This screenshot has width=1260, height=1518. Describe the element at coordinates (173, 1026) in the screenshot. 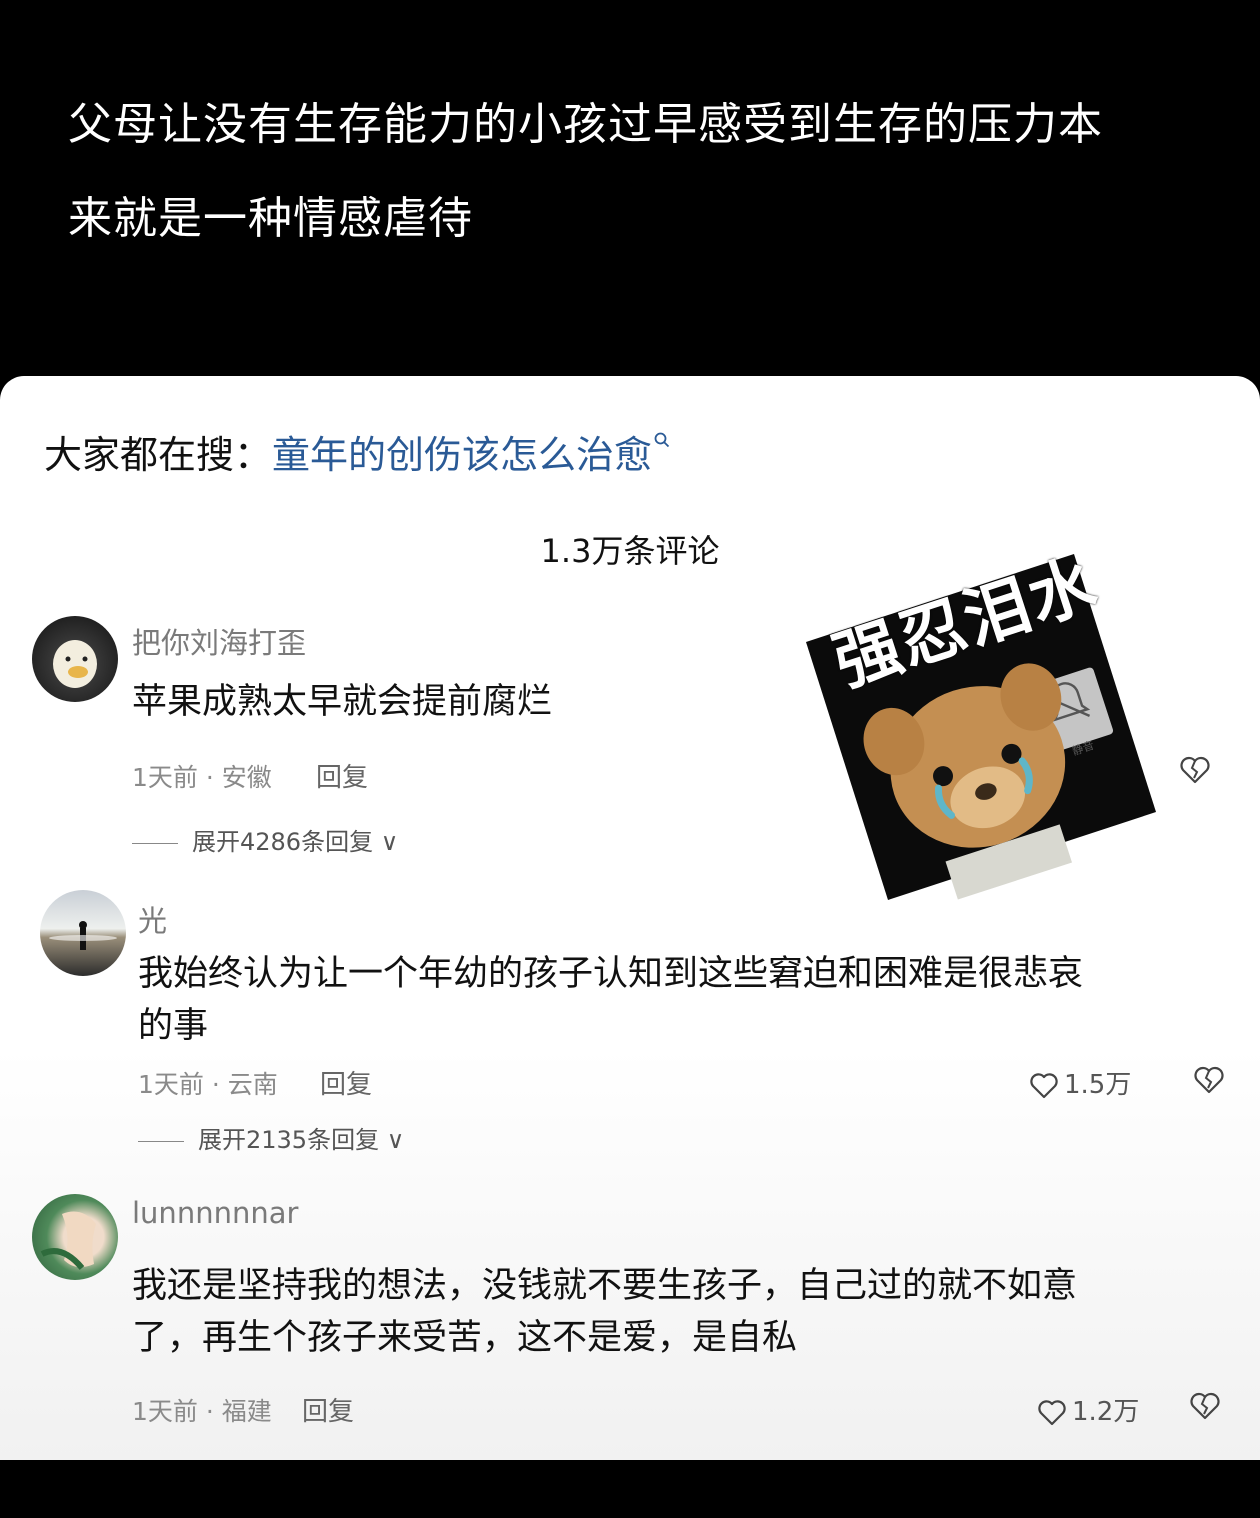

I see `comment-text-line-2: 的事` at that location.